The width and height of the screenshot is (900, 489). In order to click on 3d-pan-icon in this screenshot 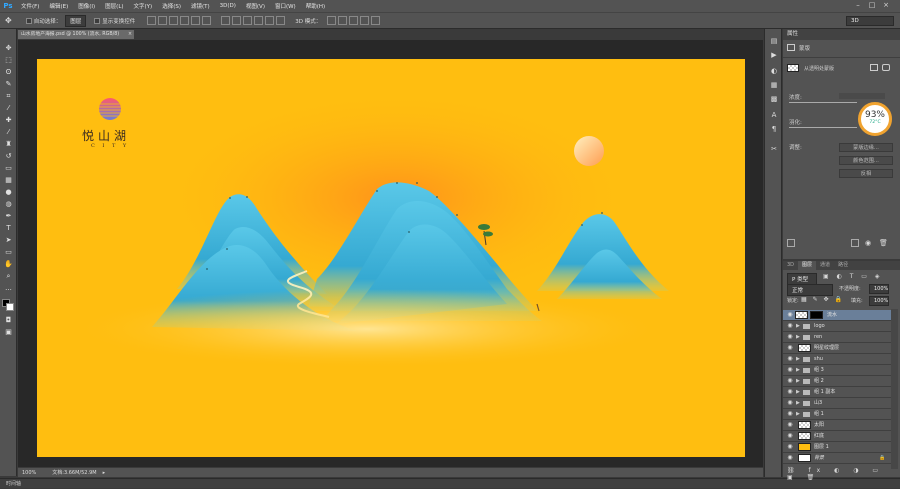, I will do `click(354, 20)`.